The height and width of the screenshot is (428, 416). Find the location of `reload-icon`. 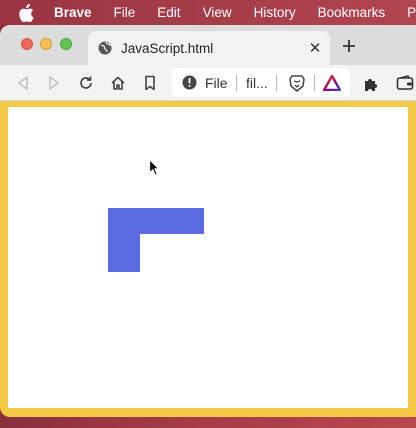

reload-icon is located at coordinates (86, 83).